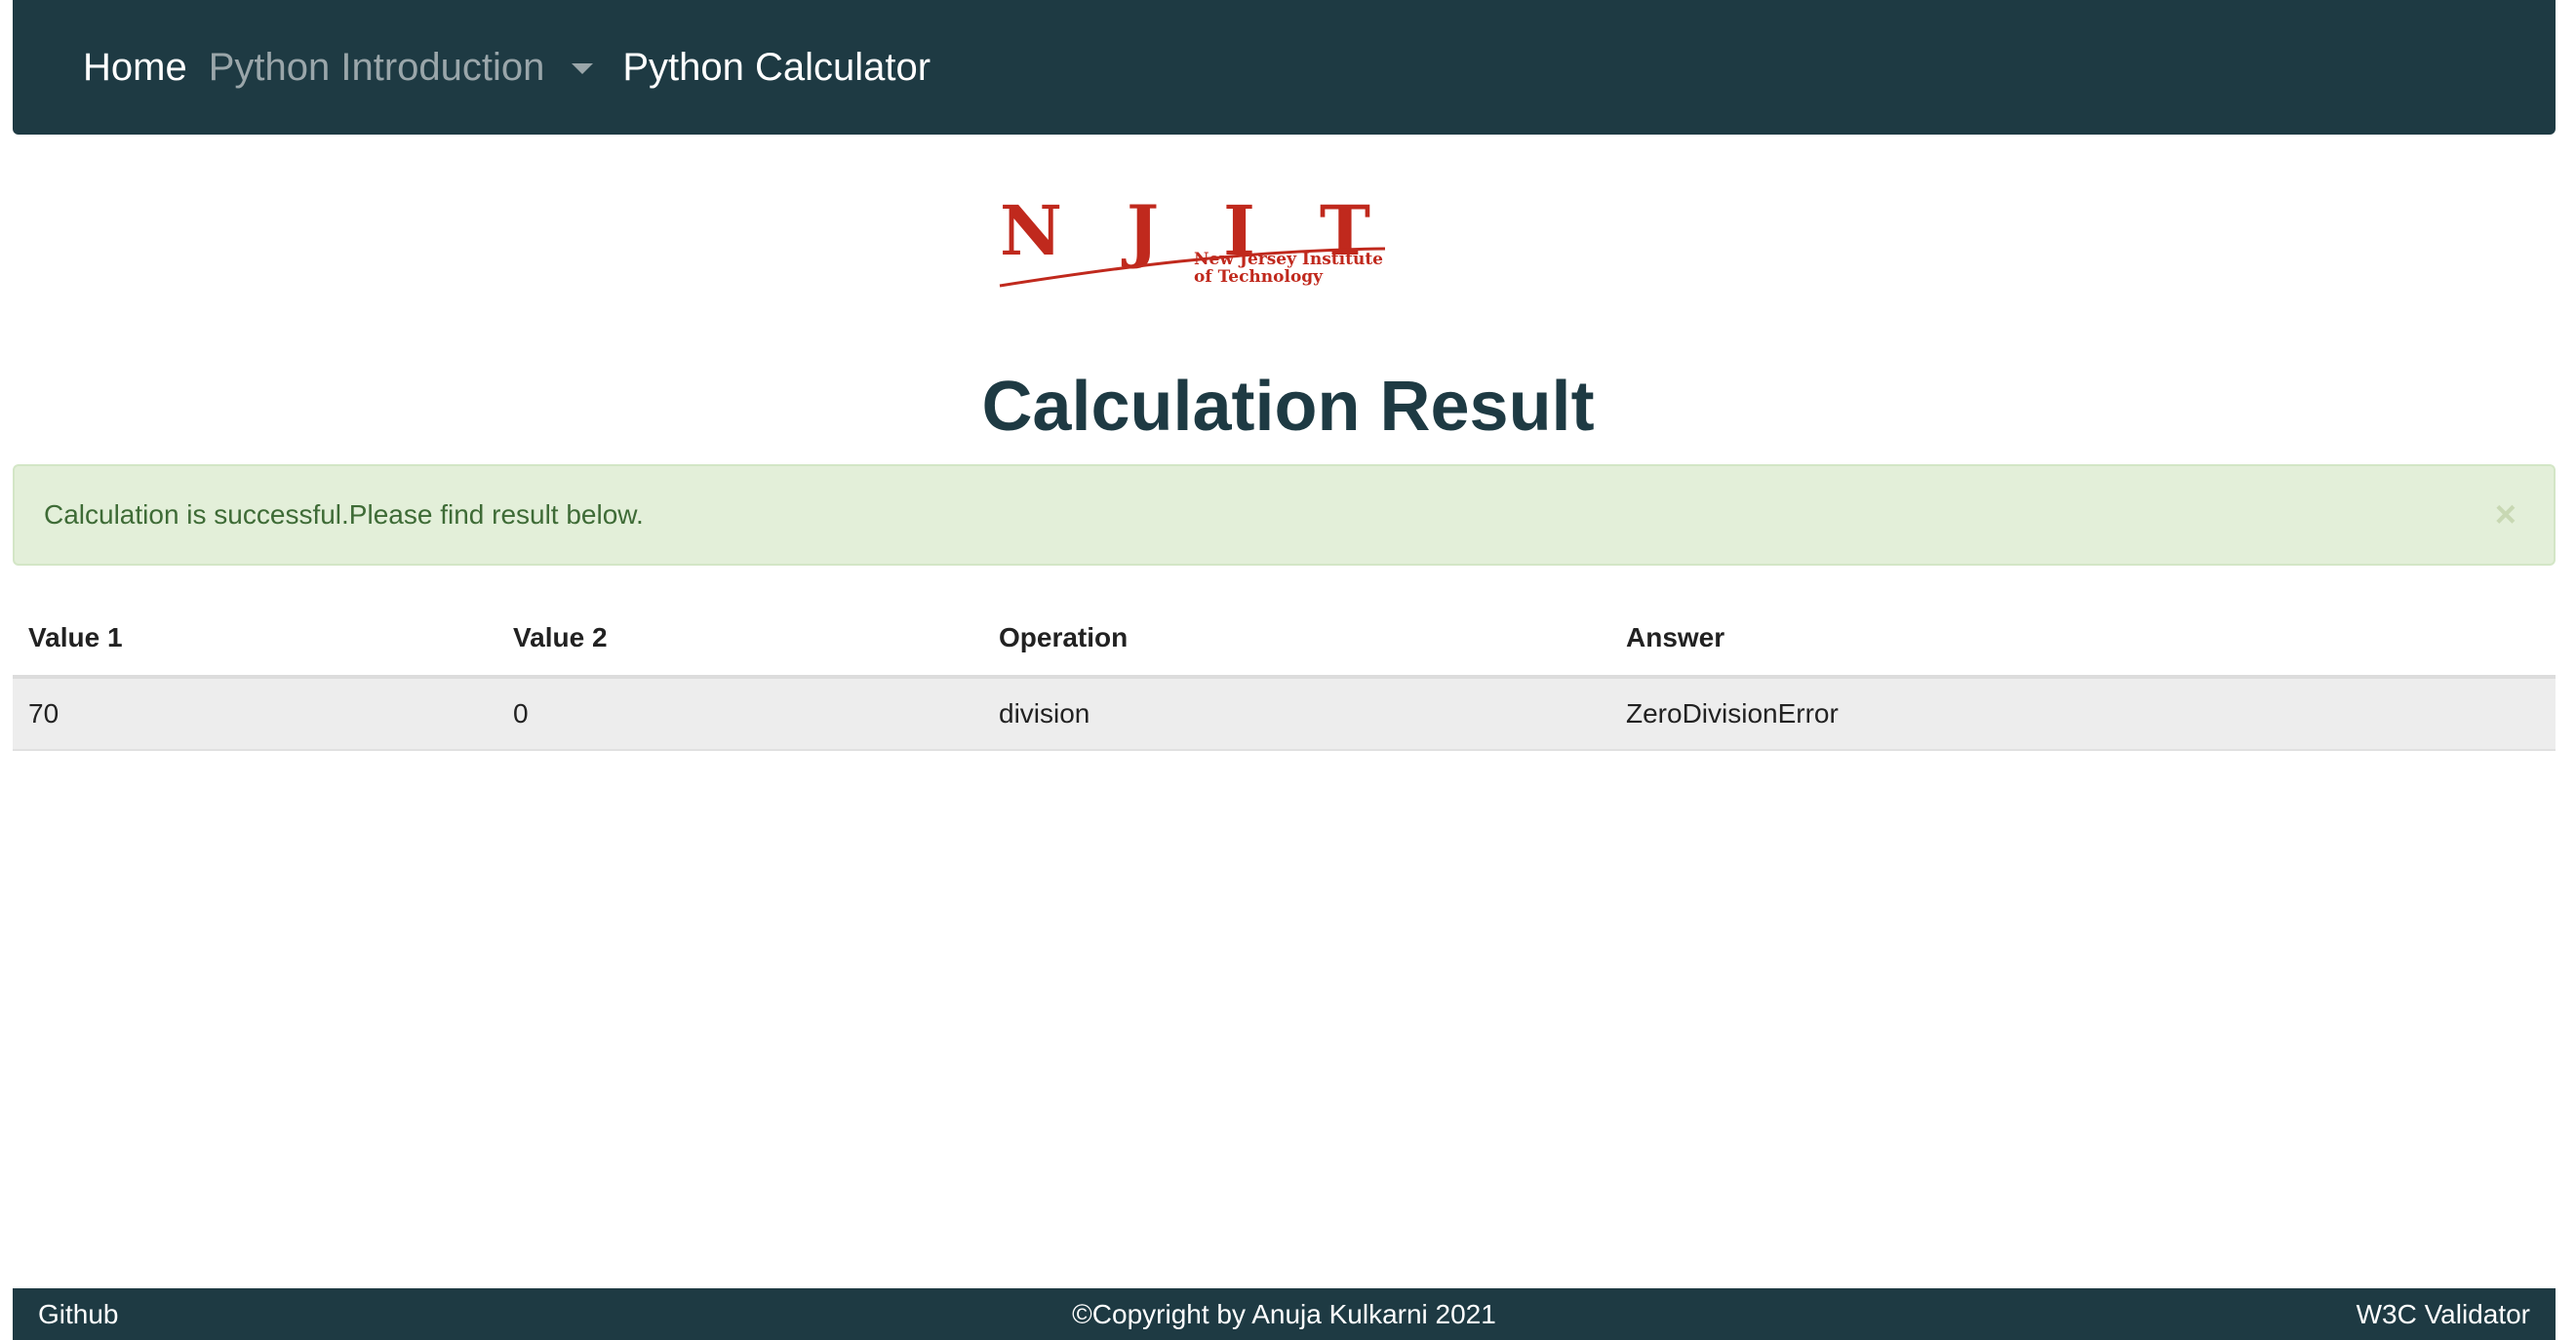  I want to click on nav-home-link: Home, so click(135, 68).